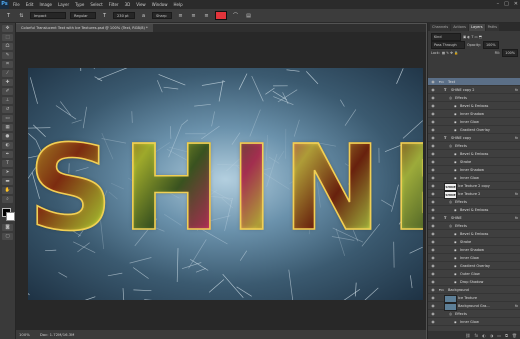  What do you see at coordinates (206, 16) in the screenshot?
I see `align-right-icon: ≡` at bounding box center [206, 16].